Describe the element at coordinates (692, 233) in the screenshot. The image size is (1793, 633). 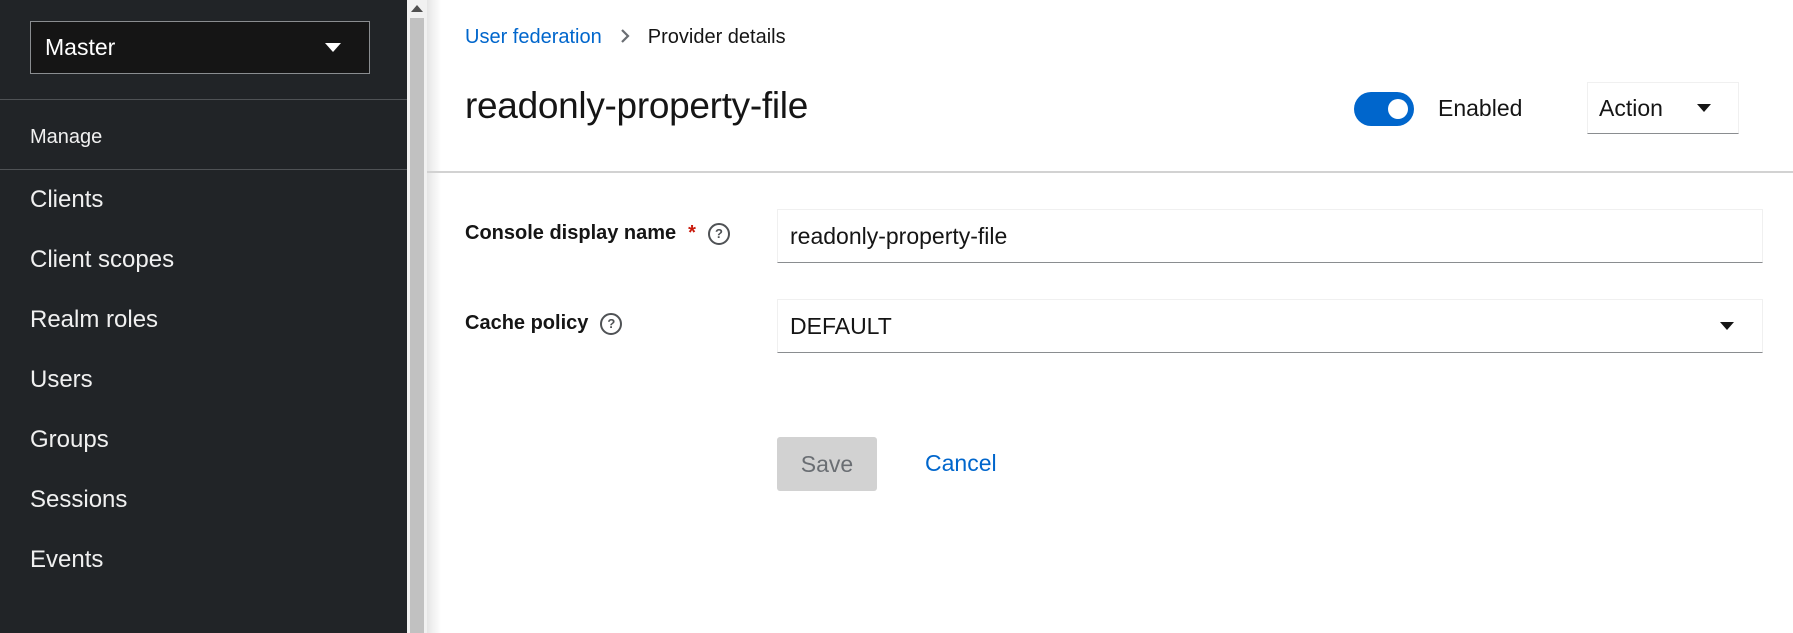
I see `required-marker: *` at that location.